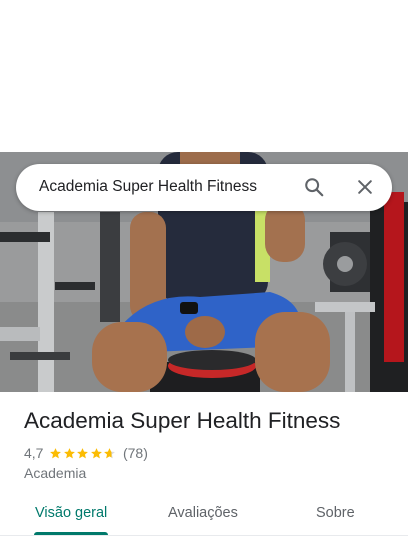  I want to click on active-tab-indicator, so click(71, 533).